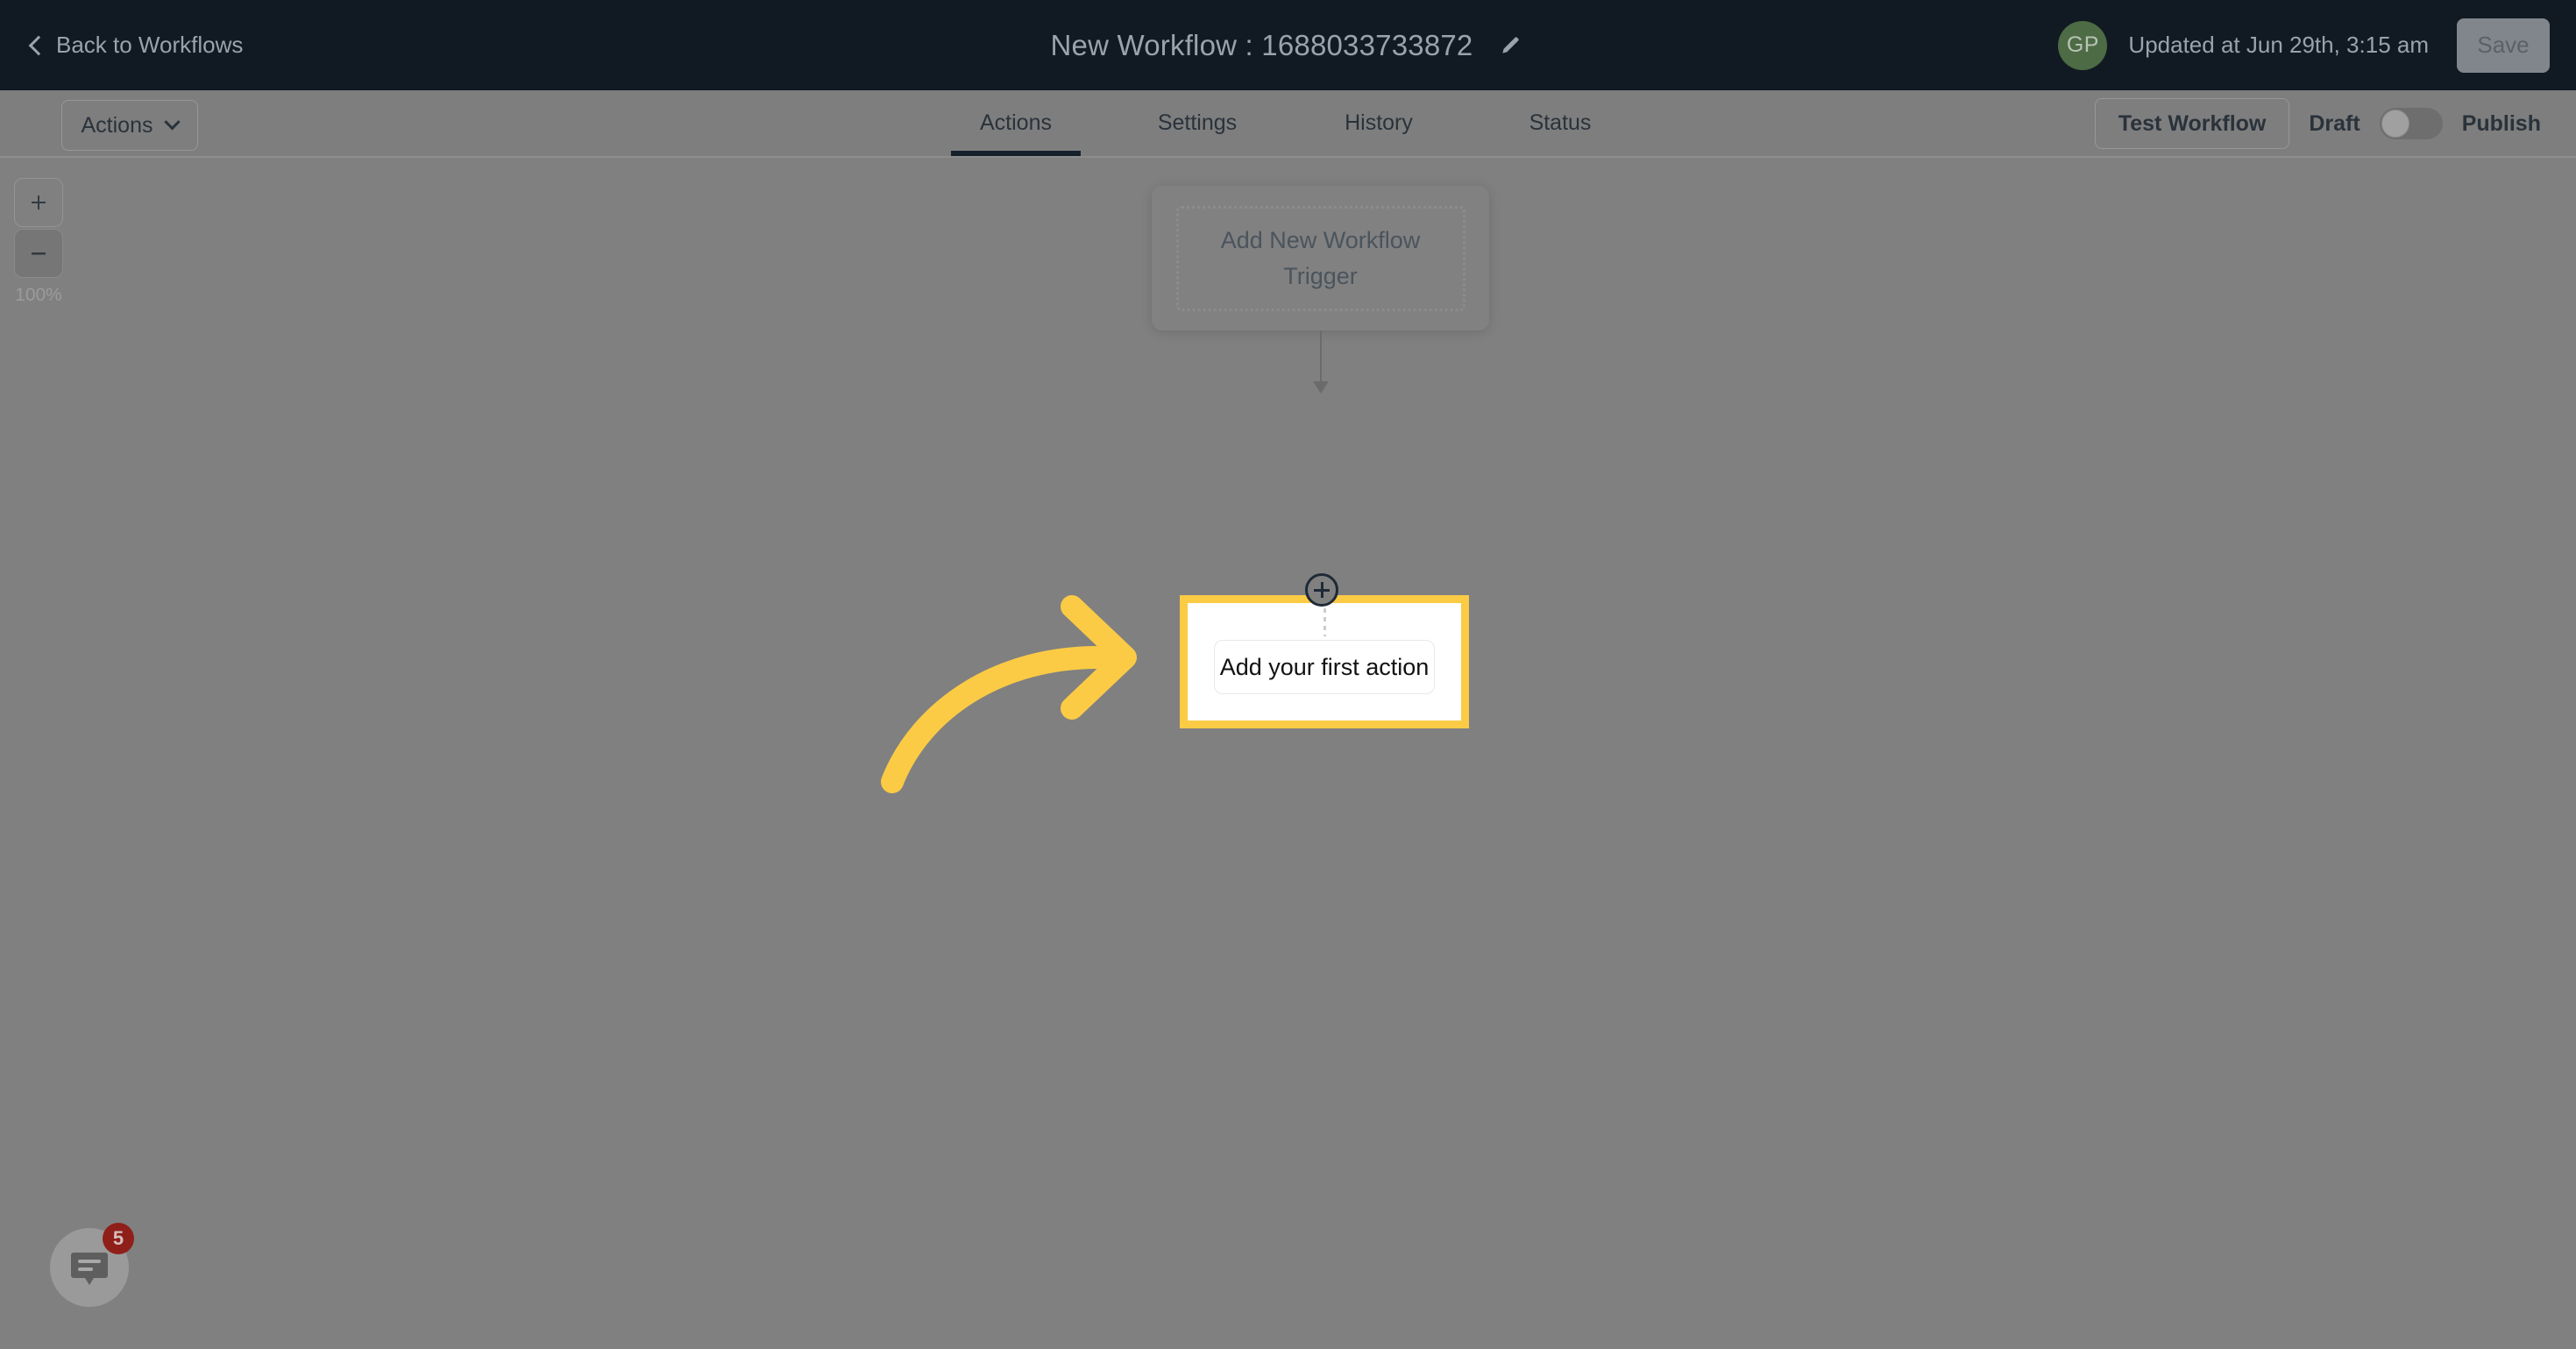 The height and width of the screenshot is (1349, 2576). I want to click on plus-circle-icon, so click(1321, 590).